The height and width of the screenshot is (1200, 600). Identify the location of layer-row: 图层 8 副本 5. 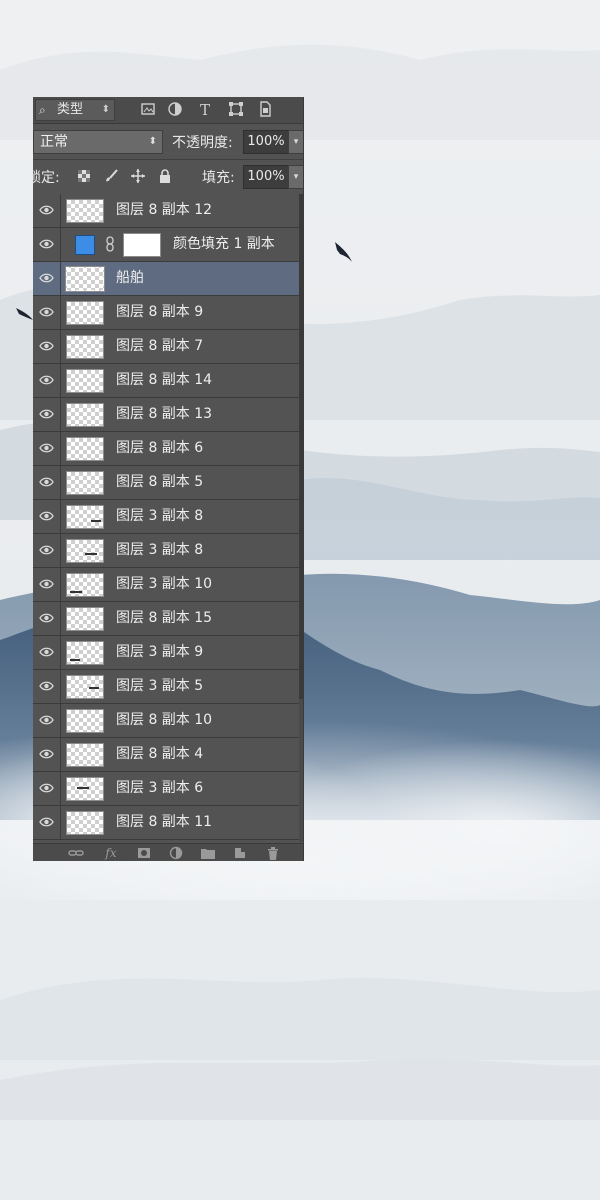
(166, 483).